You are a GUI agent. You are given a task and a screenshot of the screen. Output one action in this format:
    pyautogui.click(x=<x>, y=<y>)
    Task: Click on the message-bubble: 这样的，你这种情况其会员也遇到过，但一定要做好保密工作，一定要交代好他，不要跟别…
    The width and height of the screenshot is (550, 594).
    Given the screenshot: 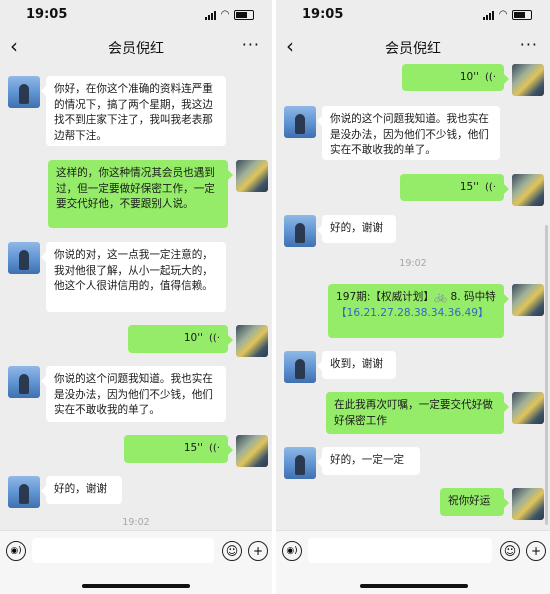 What is the action you would take?
    pyautogui.click(x=140, y=194)
    